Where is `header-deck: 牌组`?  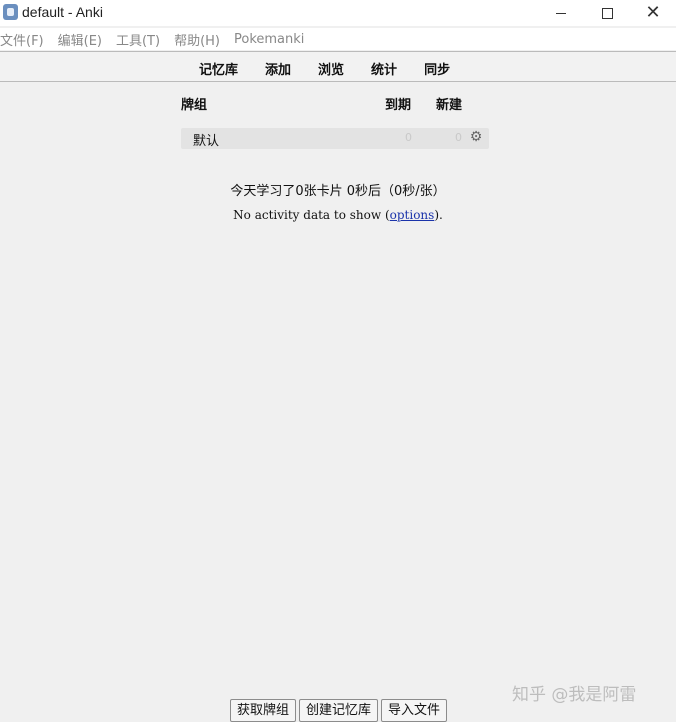 header-deck: 牌组 is located at coordinates (194, 105).